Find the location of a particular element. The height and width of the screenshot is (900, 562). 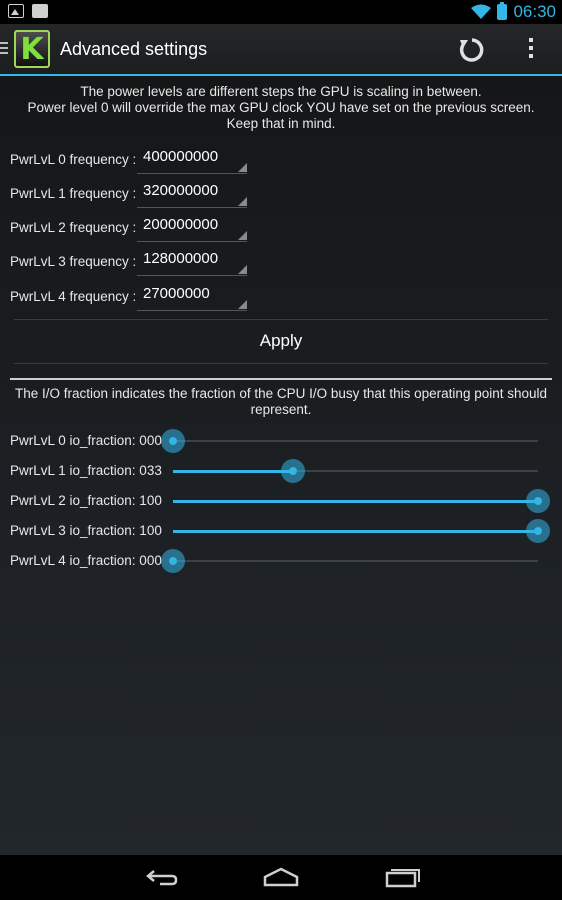

frequency-input-0: 400000000 is located at coordinates (192, 160).